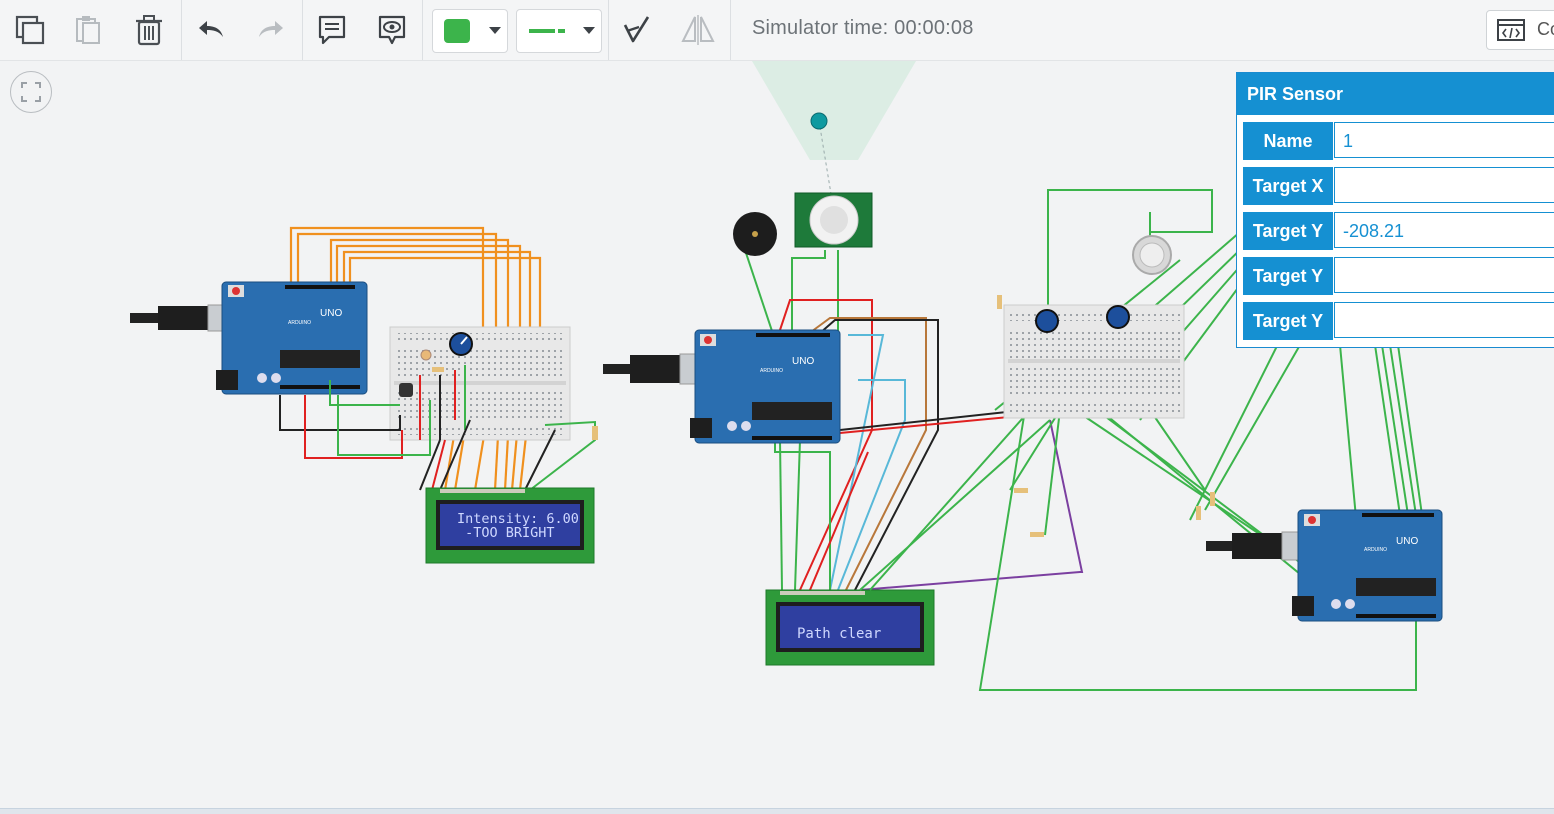  Describe the element at coordinates (30, 30) in the screenshot. I see `copy-icon` at that location.